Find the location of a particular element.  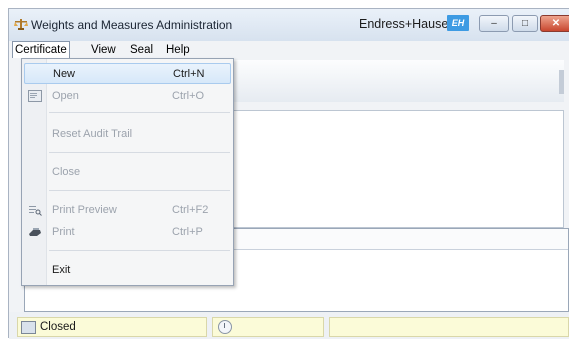

menu-item-label: Close is located at coordinates (66, 172).